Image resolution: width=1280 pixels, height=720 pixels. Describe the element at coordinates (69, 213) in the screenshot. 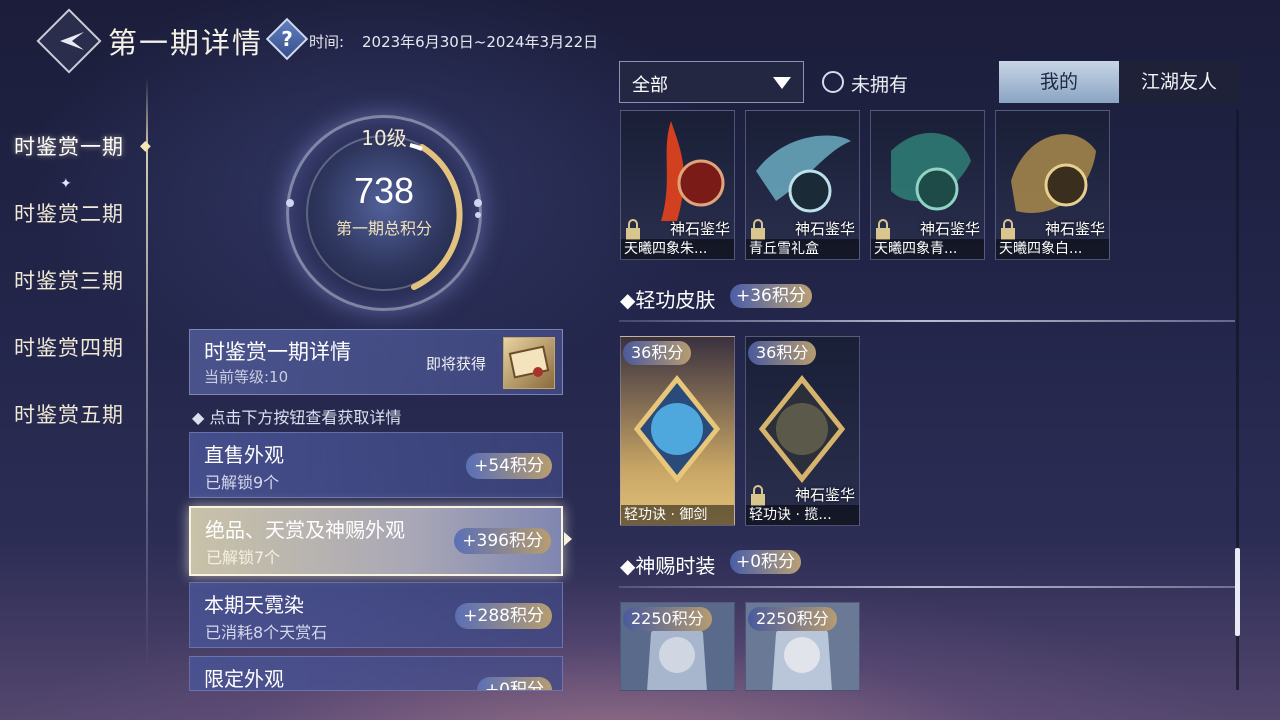

I see `nav-item-period-2: 时鉴赏二期` at that location.